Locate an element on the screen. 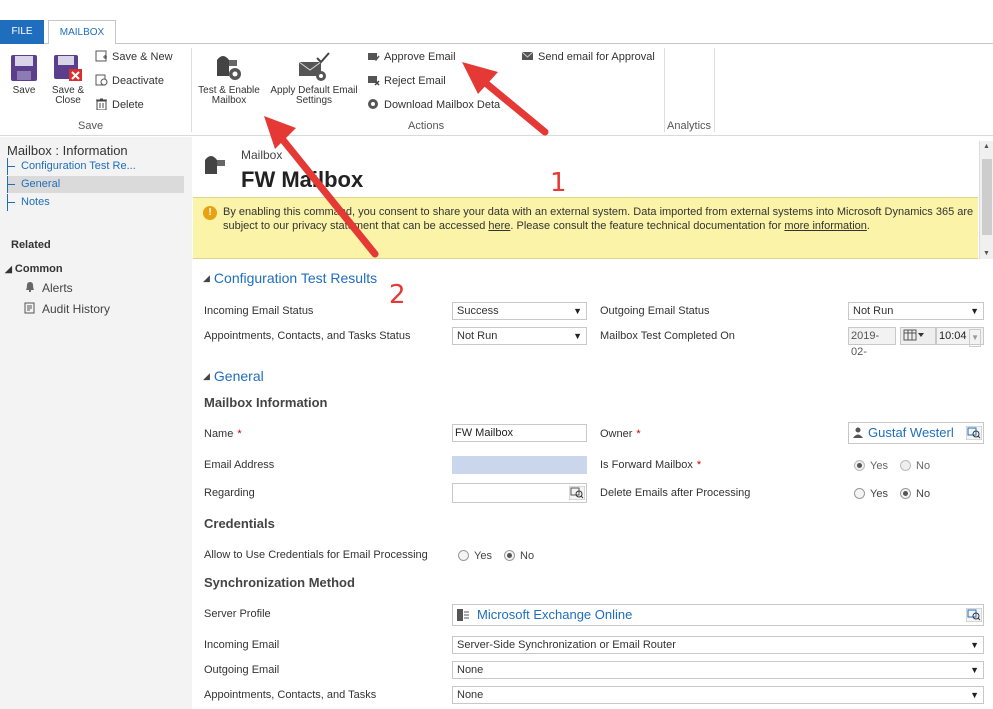 The height and width of the screenshot is (709, 993). completed-time-value: 10:04 is located at coordinates (953, 336).